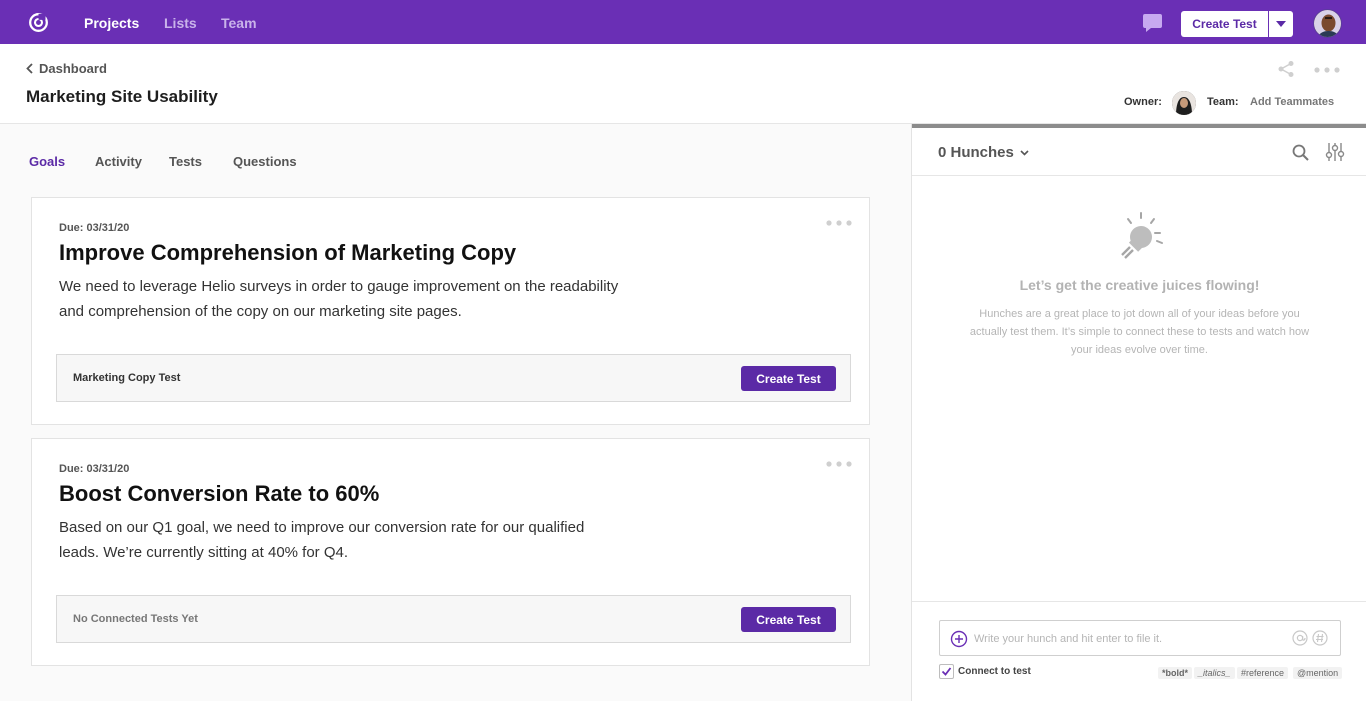 This screenshot has width=1366, height=701. I want to click on mention-at-icon, so click(1300, 638).